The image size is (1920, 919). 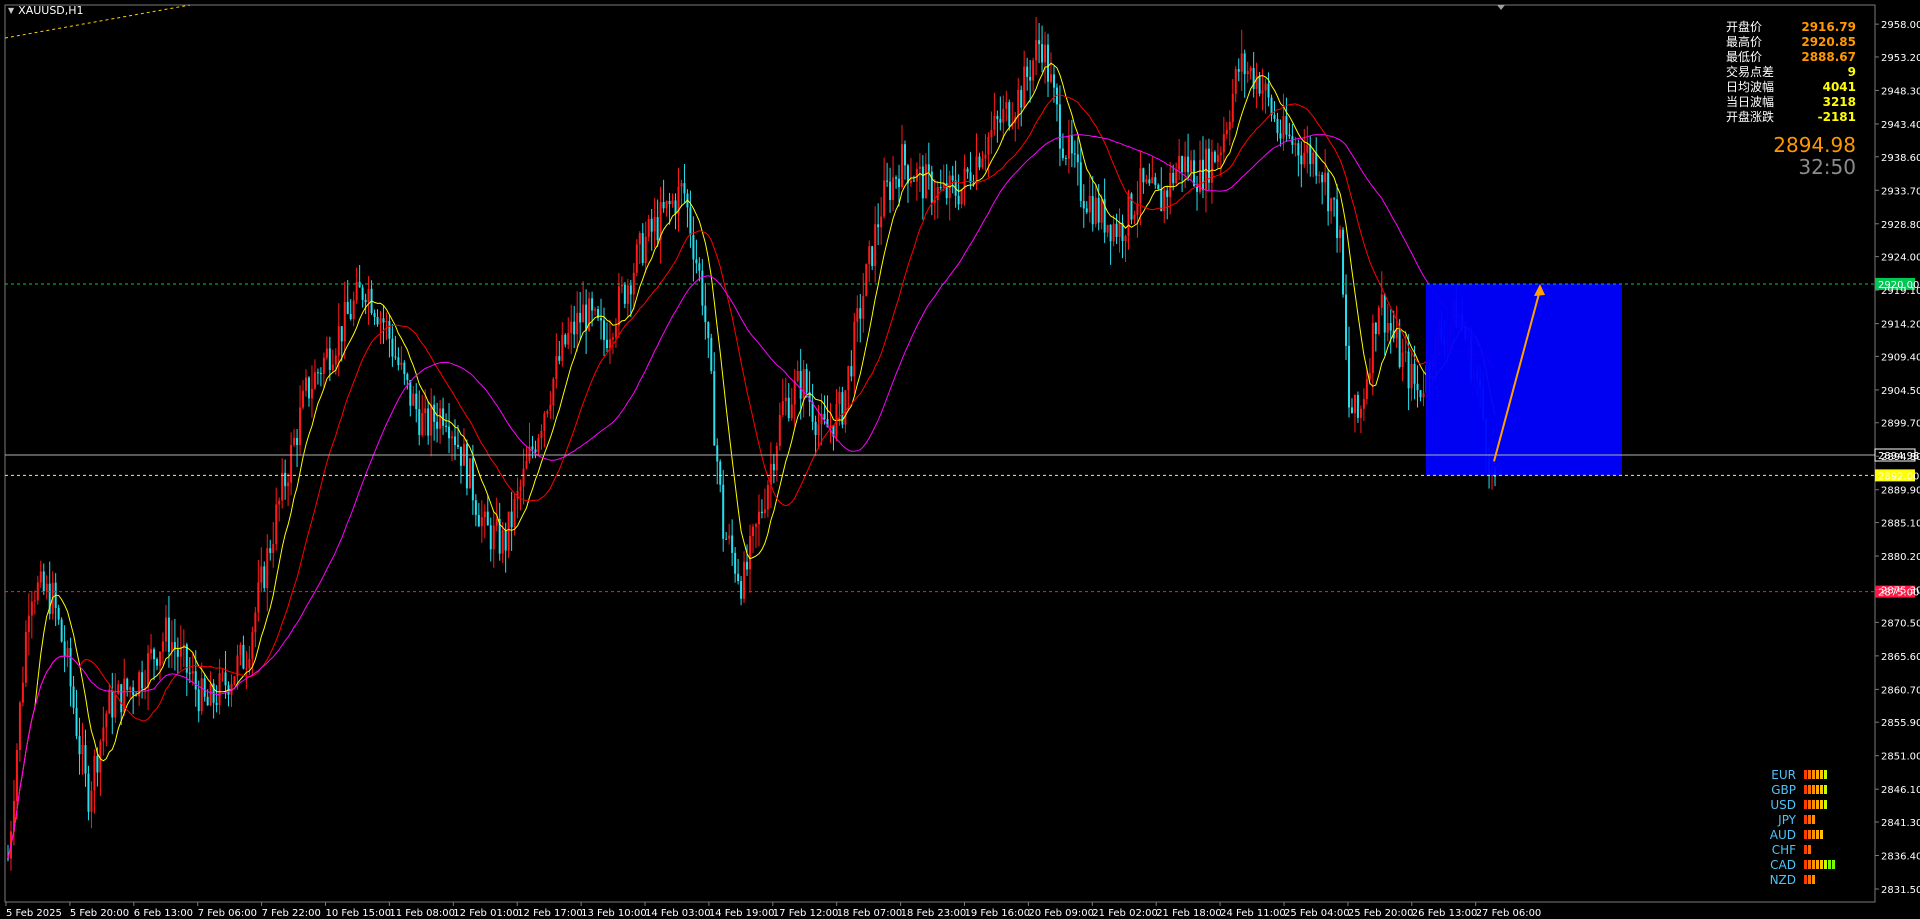 What do you see at coordinates (1898, 476) in the screenshot?
I see `support-price-tag-text: 2892.00` at bounding box center [1898, 476].